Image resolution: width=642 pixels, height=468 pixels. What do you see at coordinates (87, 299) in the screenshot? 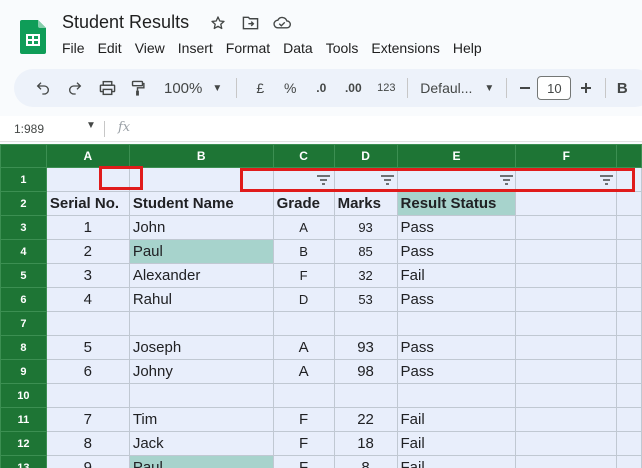
I see `table-cell: 4` at bounding box center [87, 299].